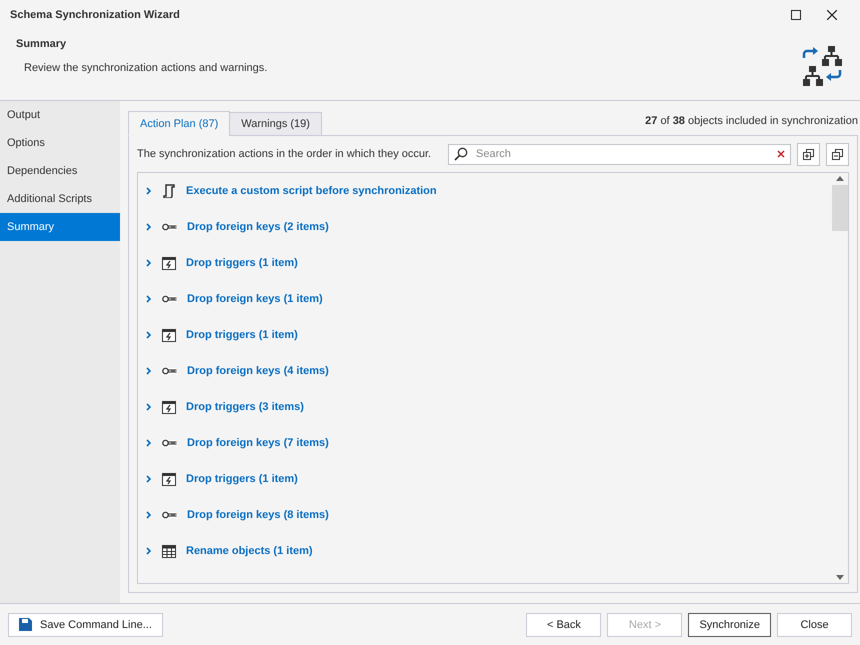  Describe the element at coordinates (796, 15) in the screenshot. I see `maximize-icon` at that location.